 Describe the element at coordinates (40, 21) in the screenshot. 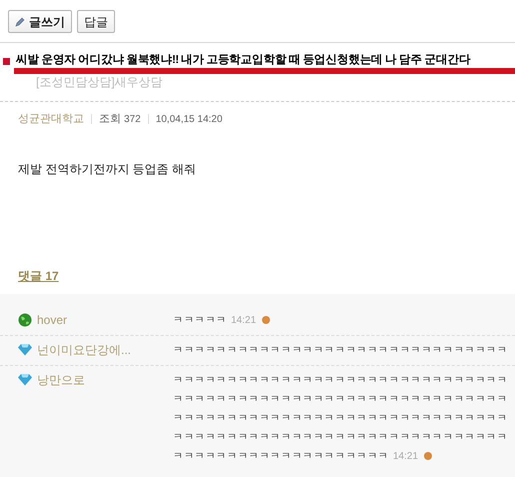

I see `write-button: 글쓰기` at that location.